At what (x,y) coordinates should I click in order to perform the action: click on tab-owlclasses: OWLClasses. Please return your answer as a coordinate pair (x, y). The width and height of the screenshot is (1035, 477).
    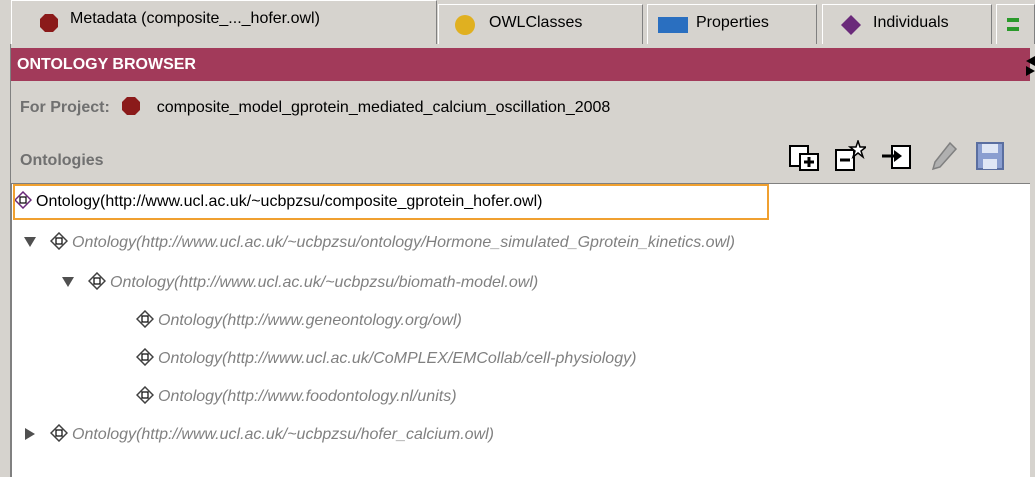
    Looking at the image, I should click on (540, 24).